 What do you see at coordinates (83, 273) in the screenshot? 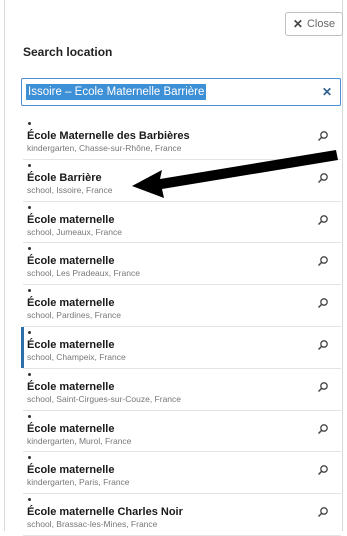
I see `result-detail: school, Les Pradeaux, France` at bounding box center [83, 273].